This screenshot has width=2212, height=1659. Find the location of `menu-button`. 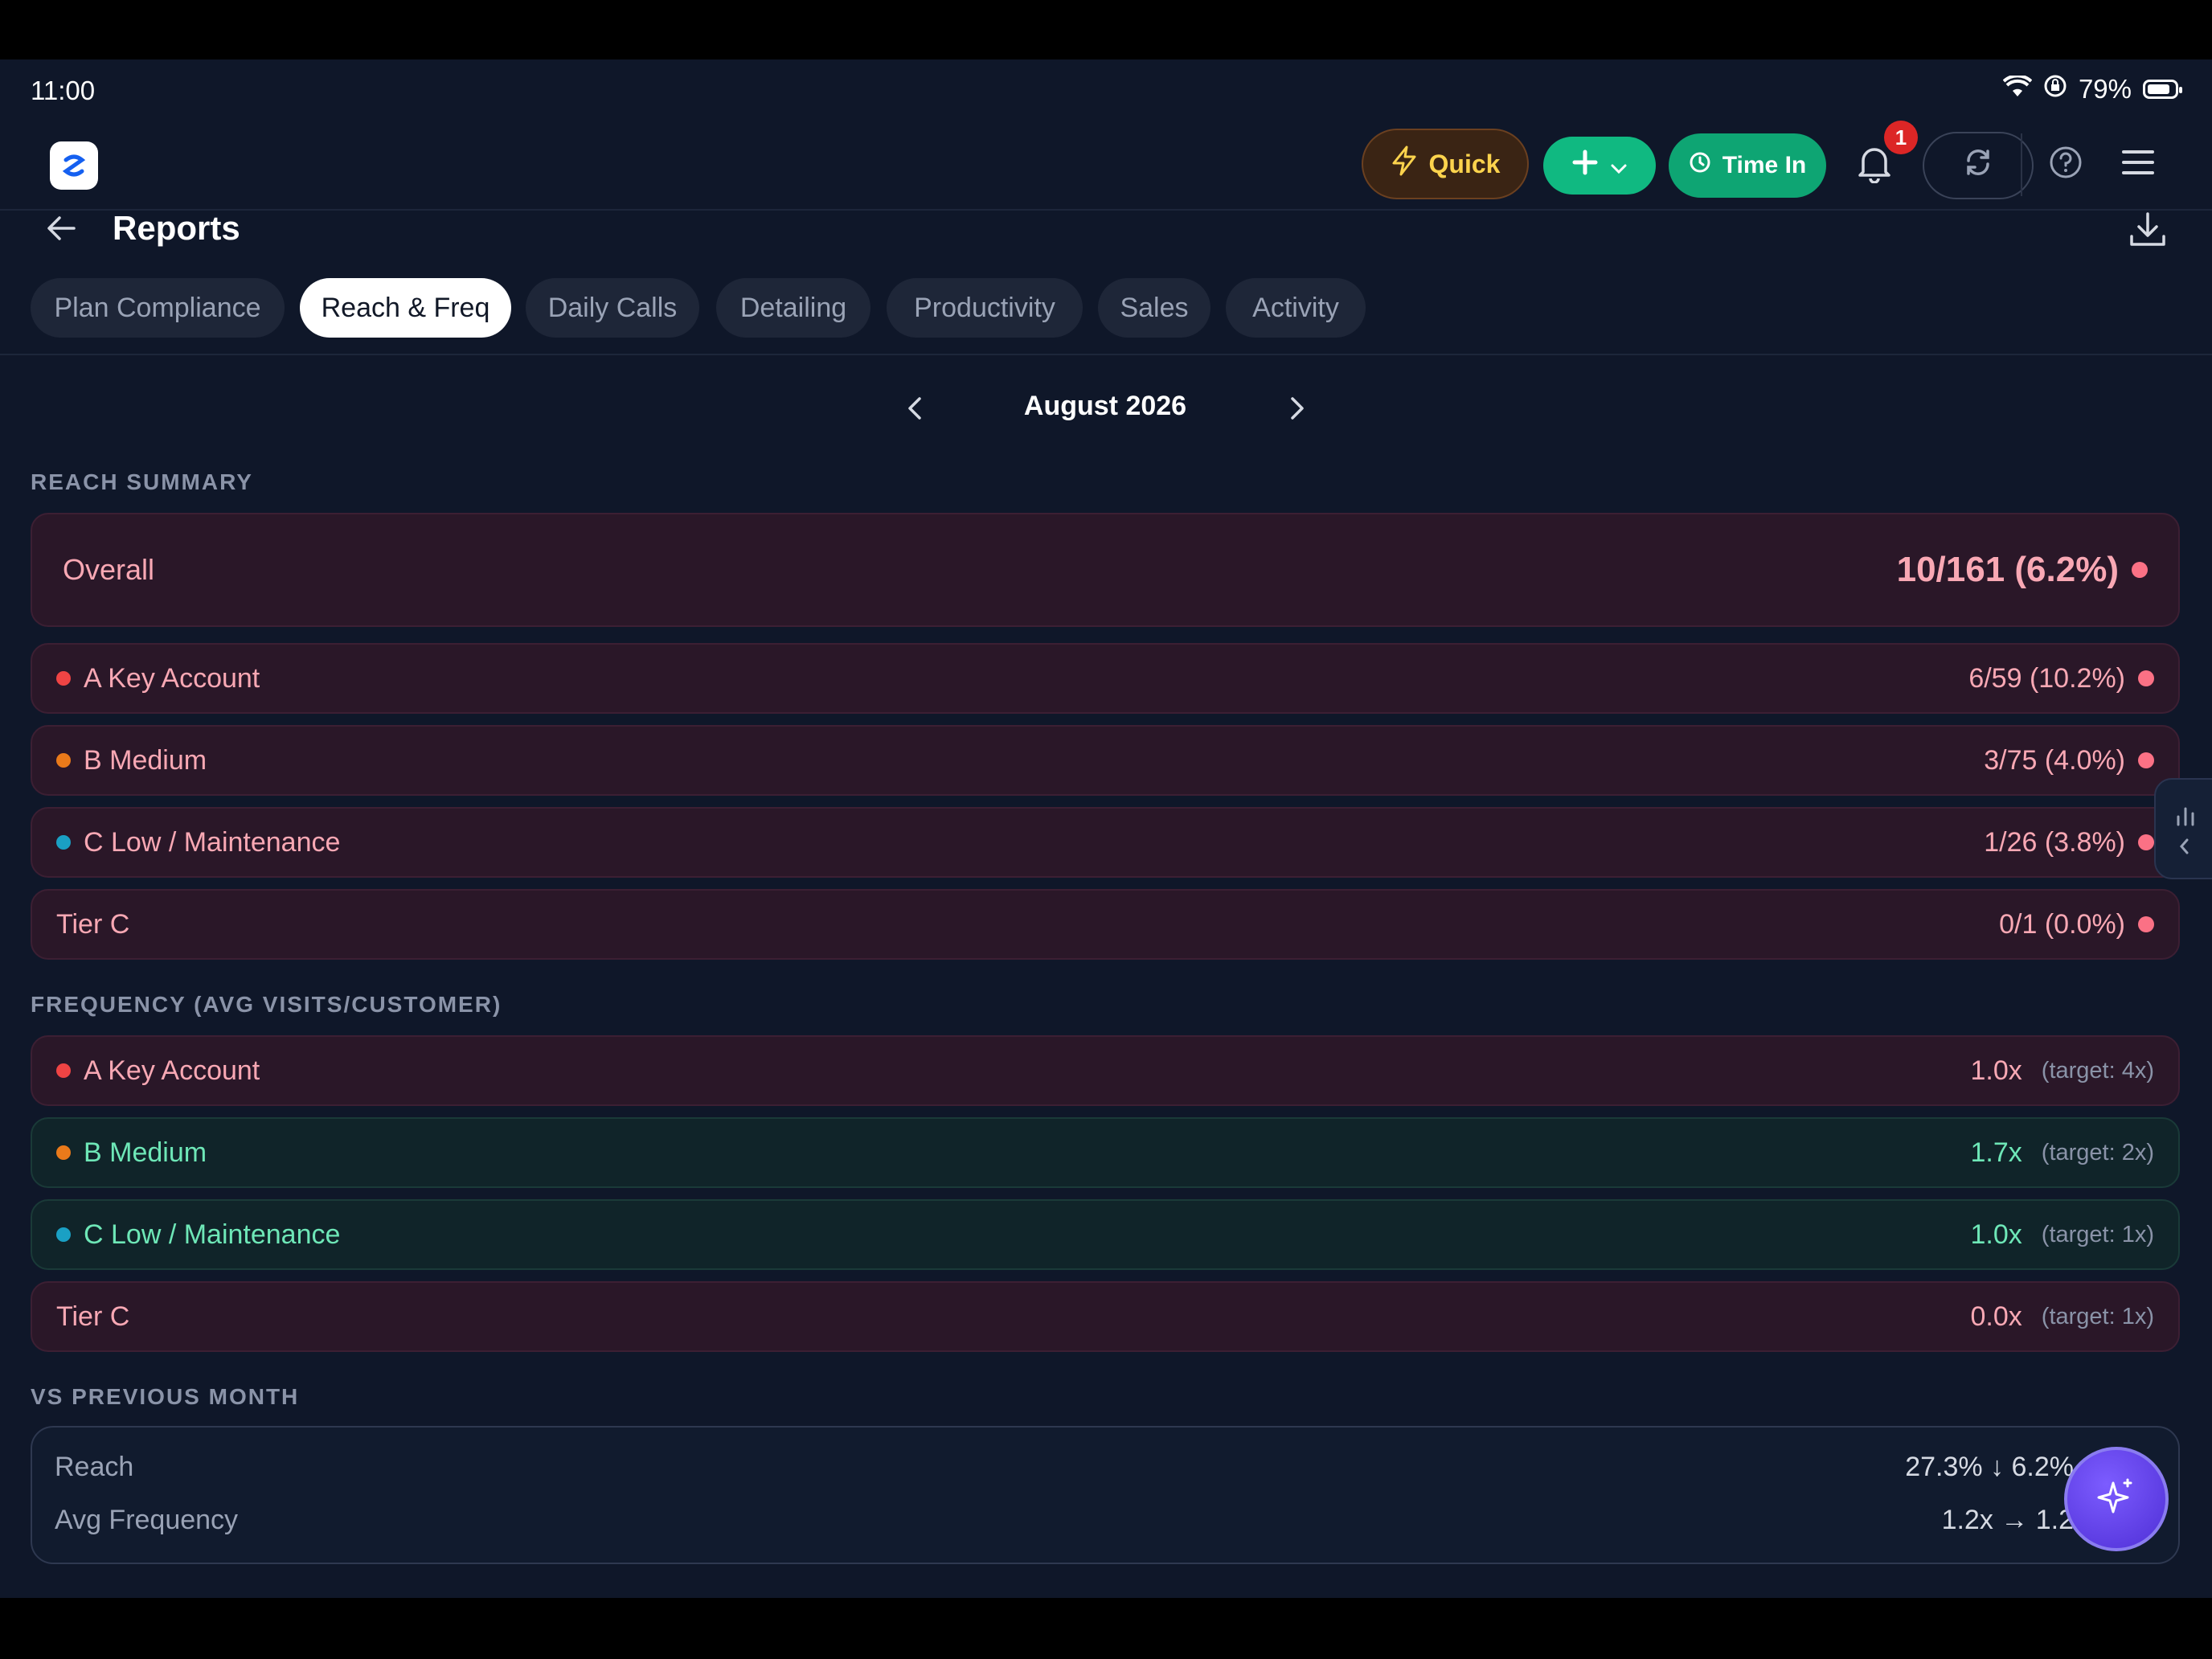

menu-button is located at coordinates (2138, 165).